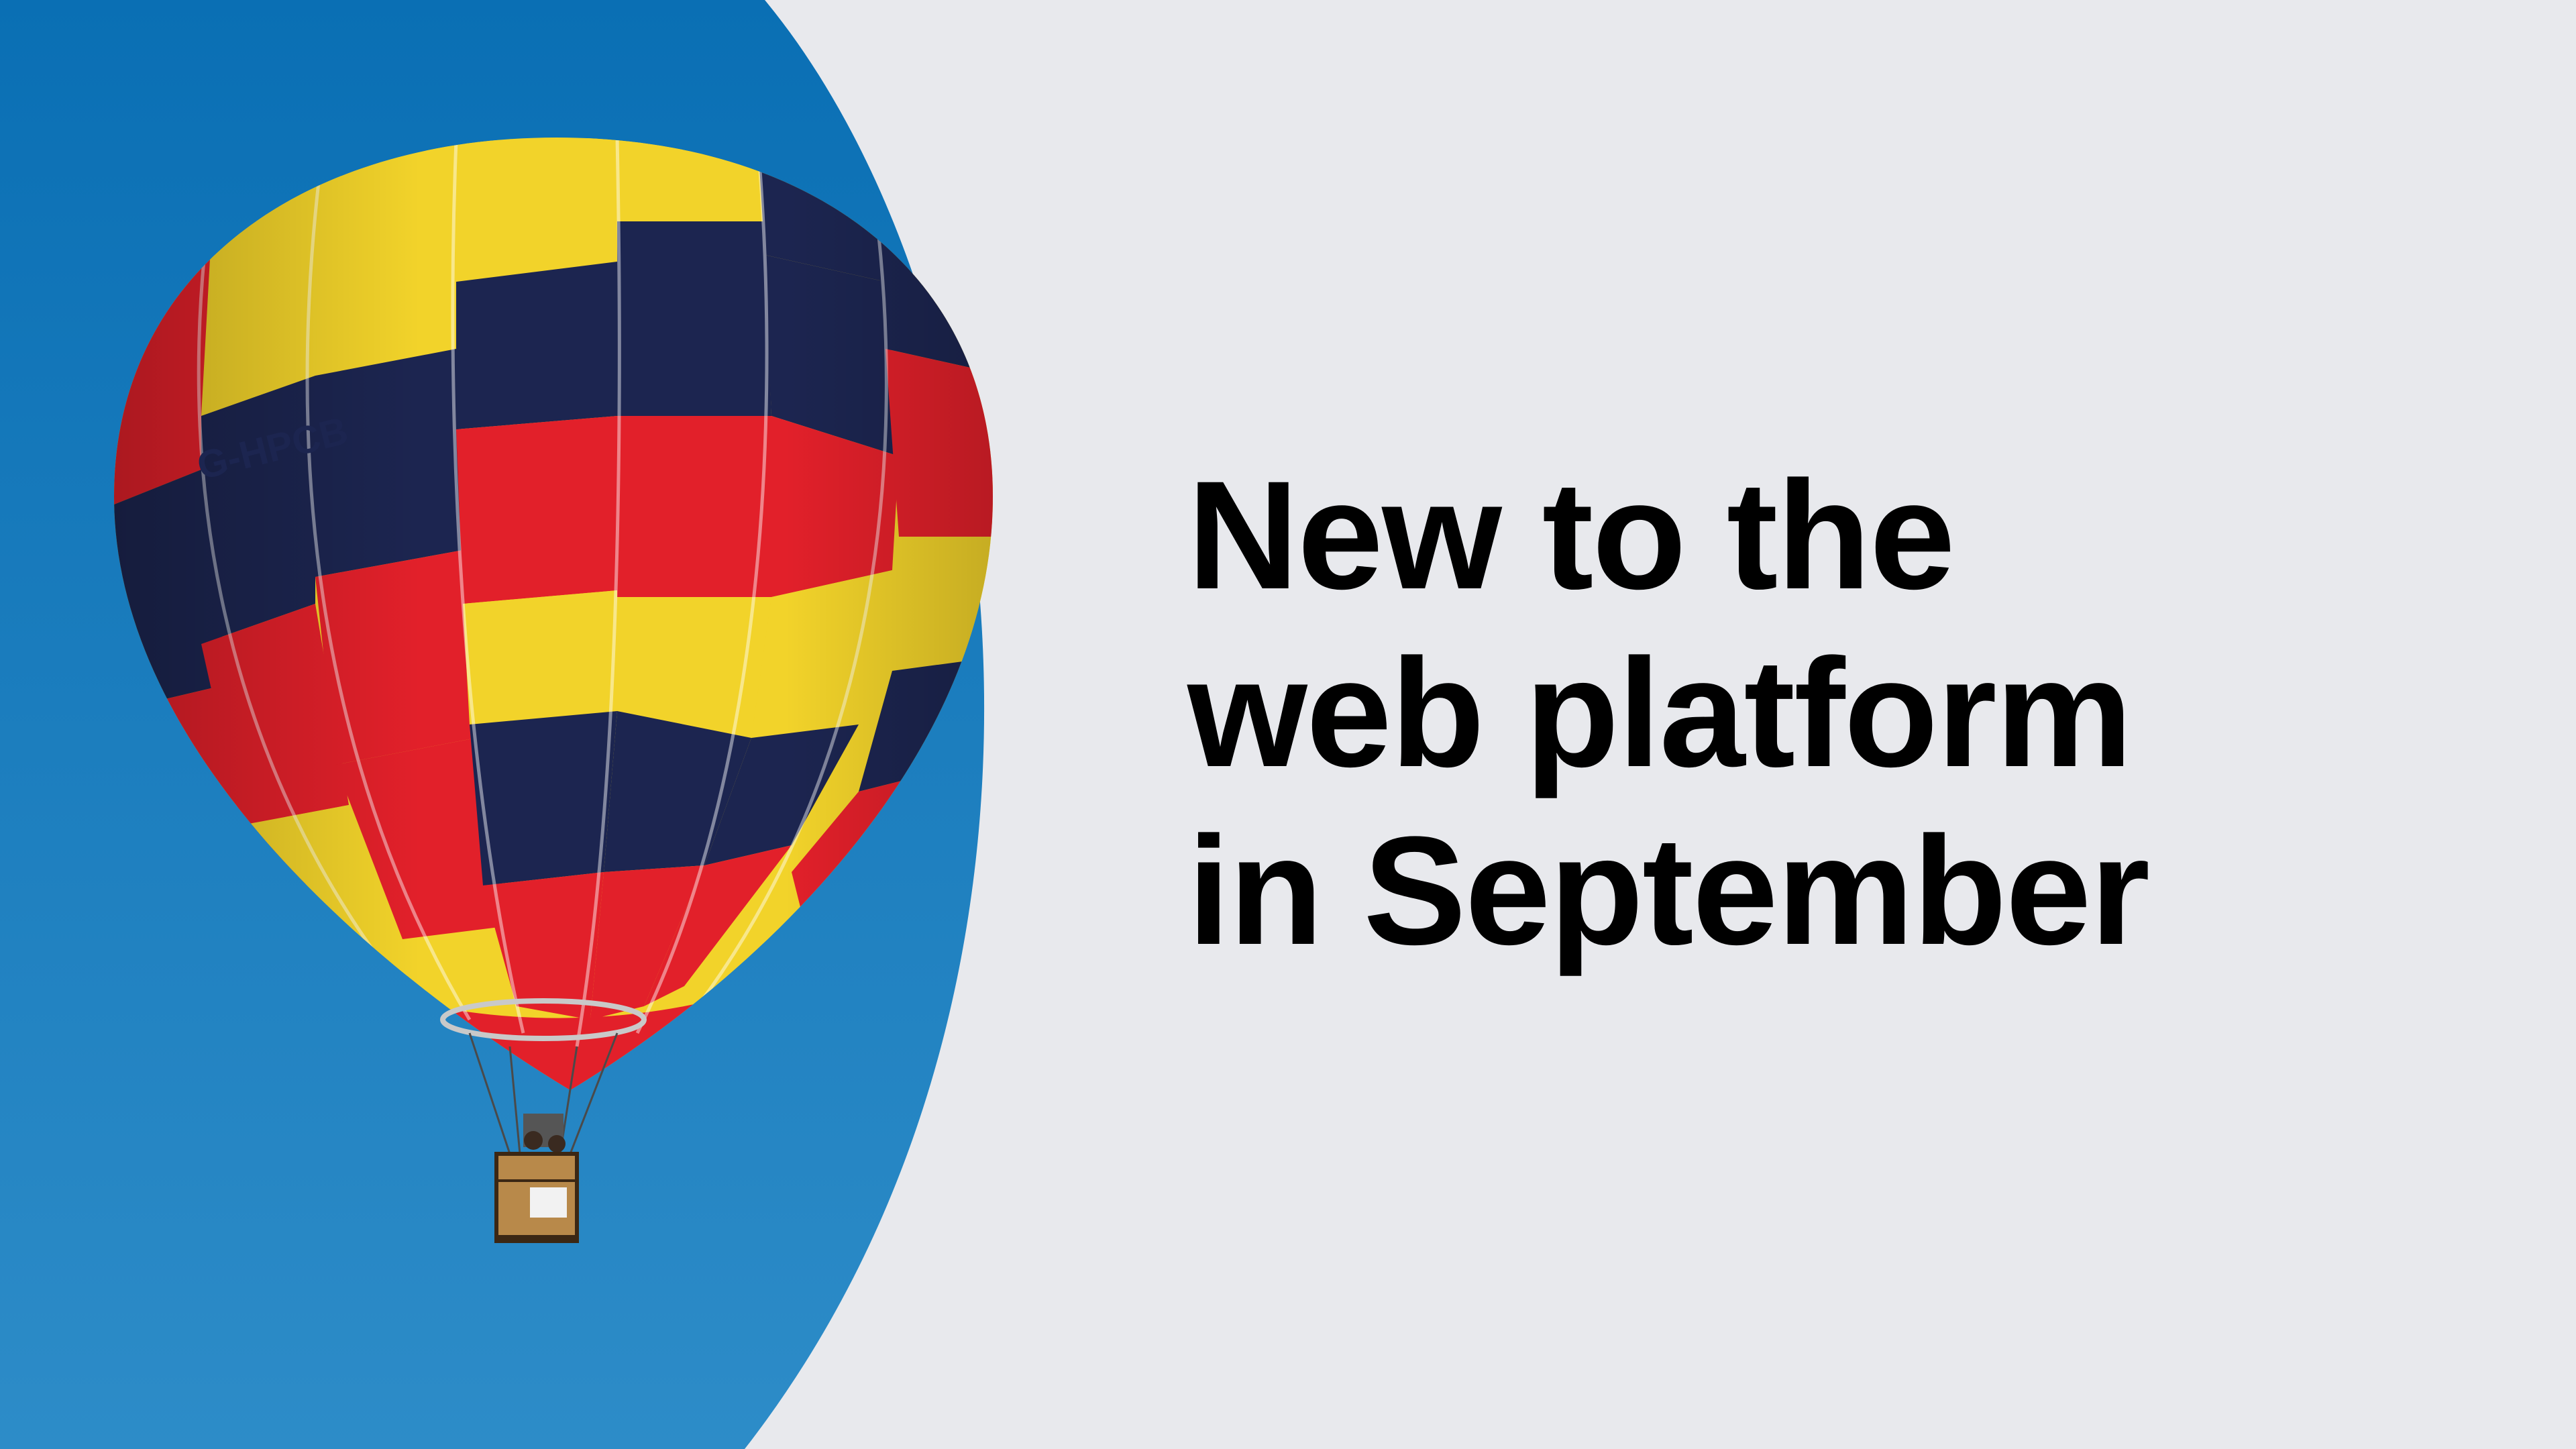 This screenshot has height=1449, width=2576. What do you see at coordinates (1660, 713) in the screenshot?
I see `headline-line-2: web platform` at bounding box center [1660, 713].